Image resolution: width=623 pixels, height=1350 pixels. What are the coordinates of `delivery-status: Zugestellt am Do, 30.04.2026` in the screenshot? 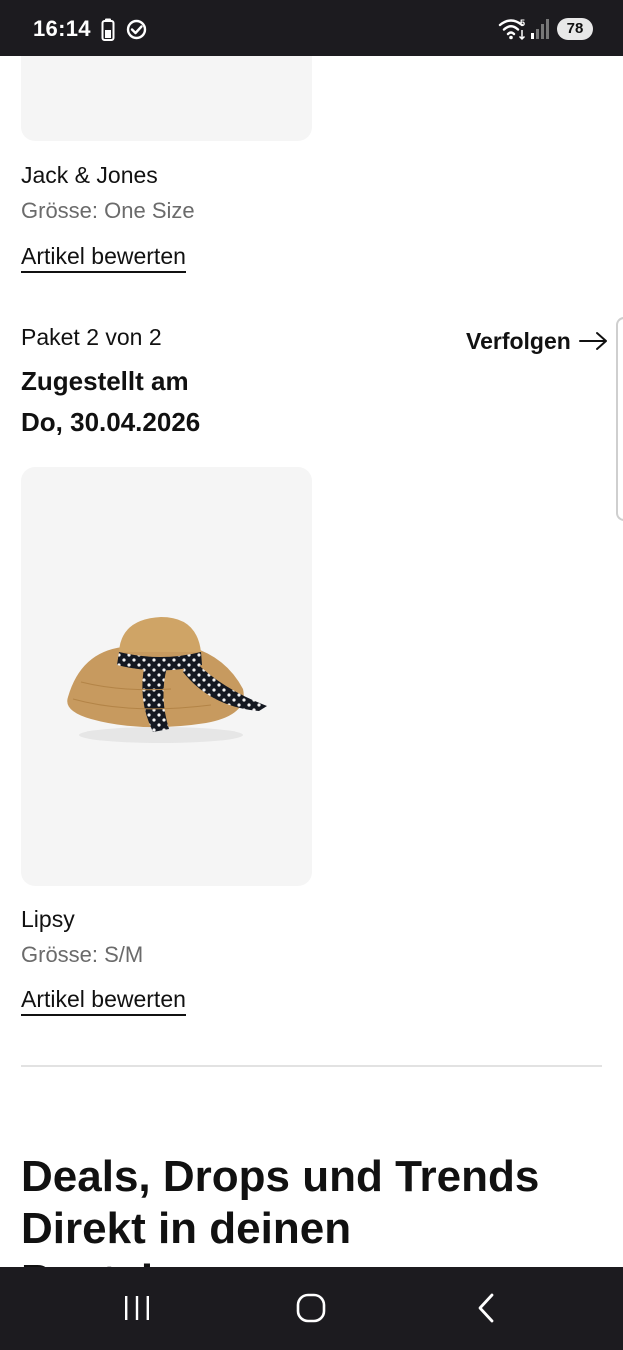 It's located at (181, 402).